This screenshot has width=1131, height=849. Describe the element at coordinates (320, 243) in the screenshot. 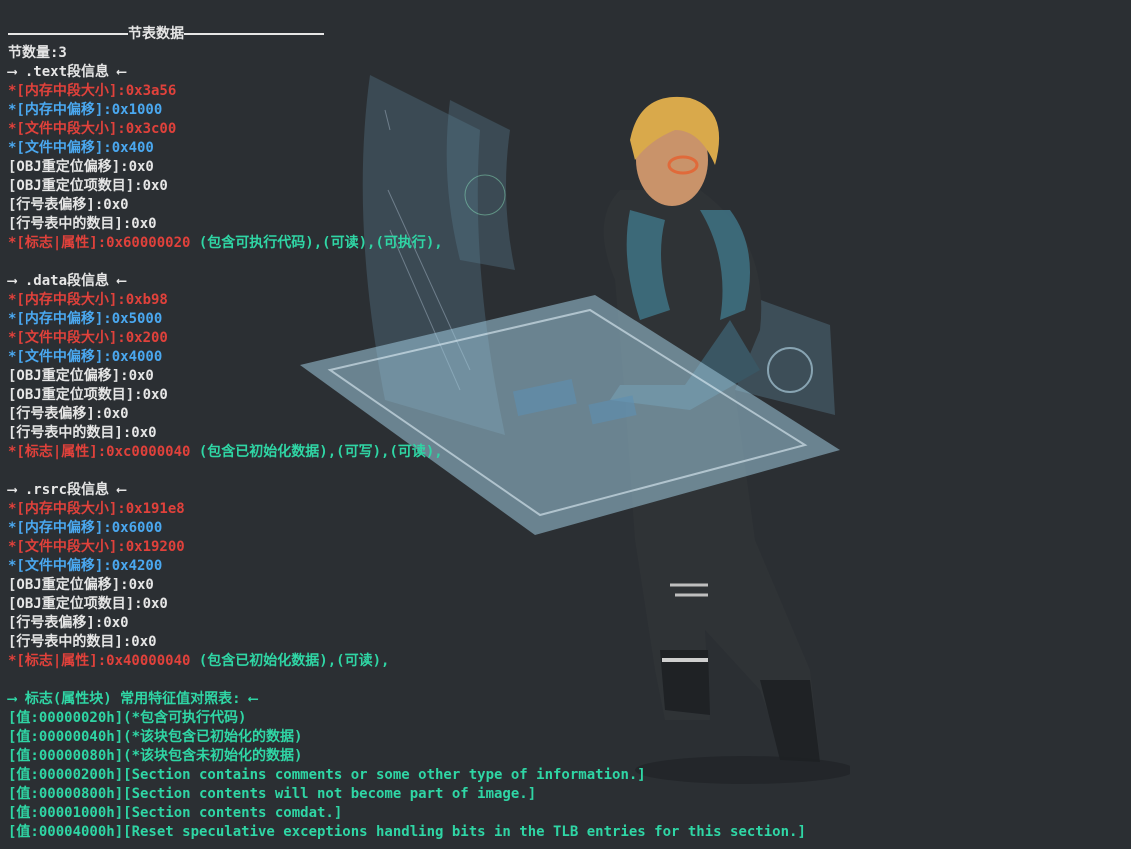

I see `flags-desc: (包含可执行代码),(可读),(可执行),` at that location.